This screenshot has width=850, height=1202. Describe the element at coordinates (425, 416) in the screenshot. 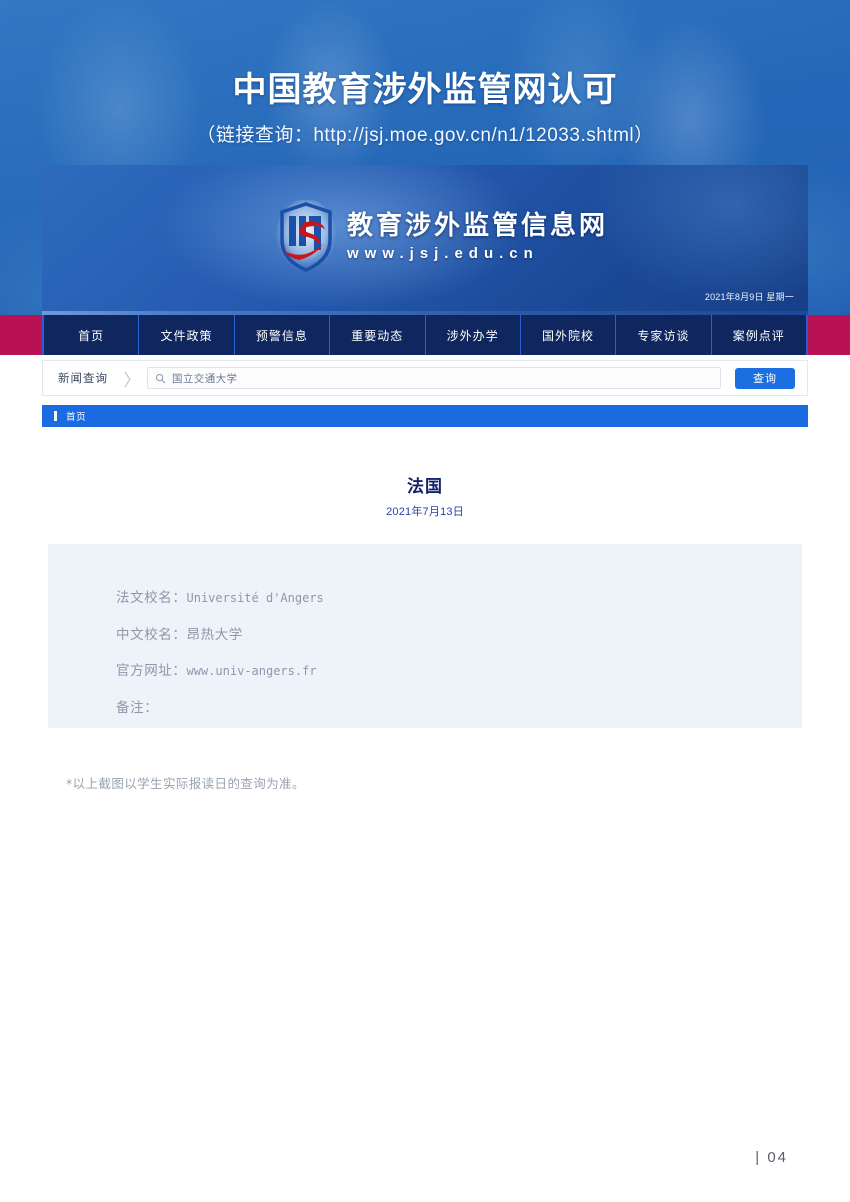

I see `breadcrumb: 首页` at that location.